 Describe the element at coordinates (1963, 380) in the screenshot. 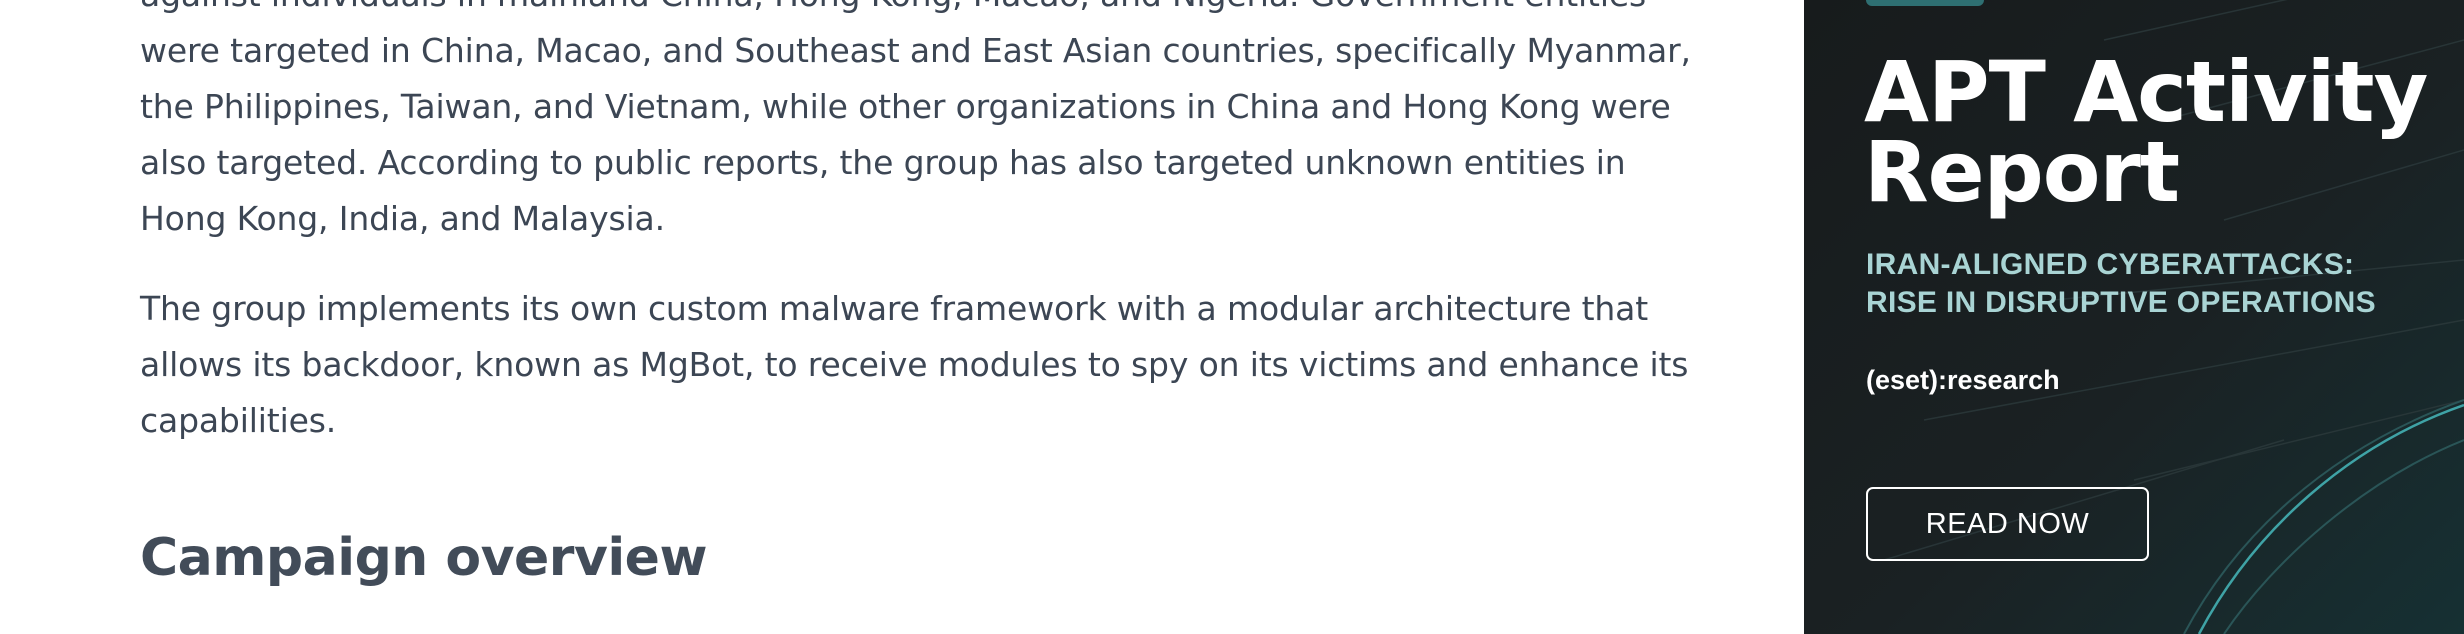

I see `eset-research-brand: (eset):research` at that location.